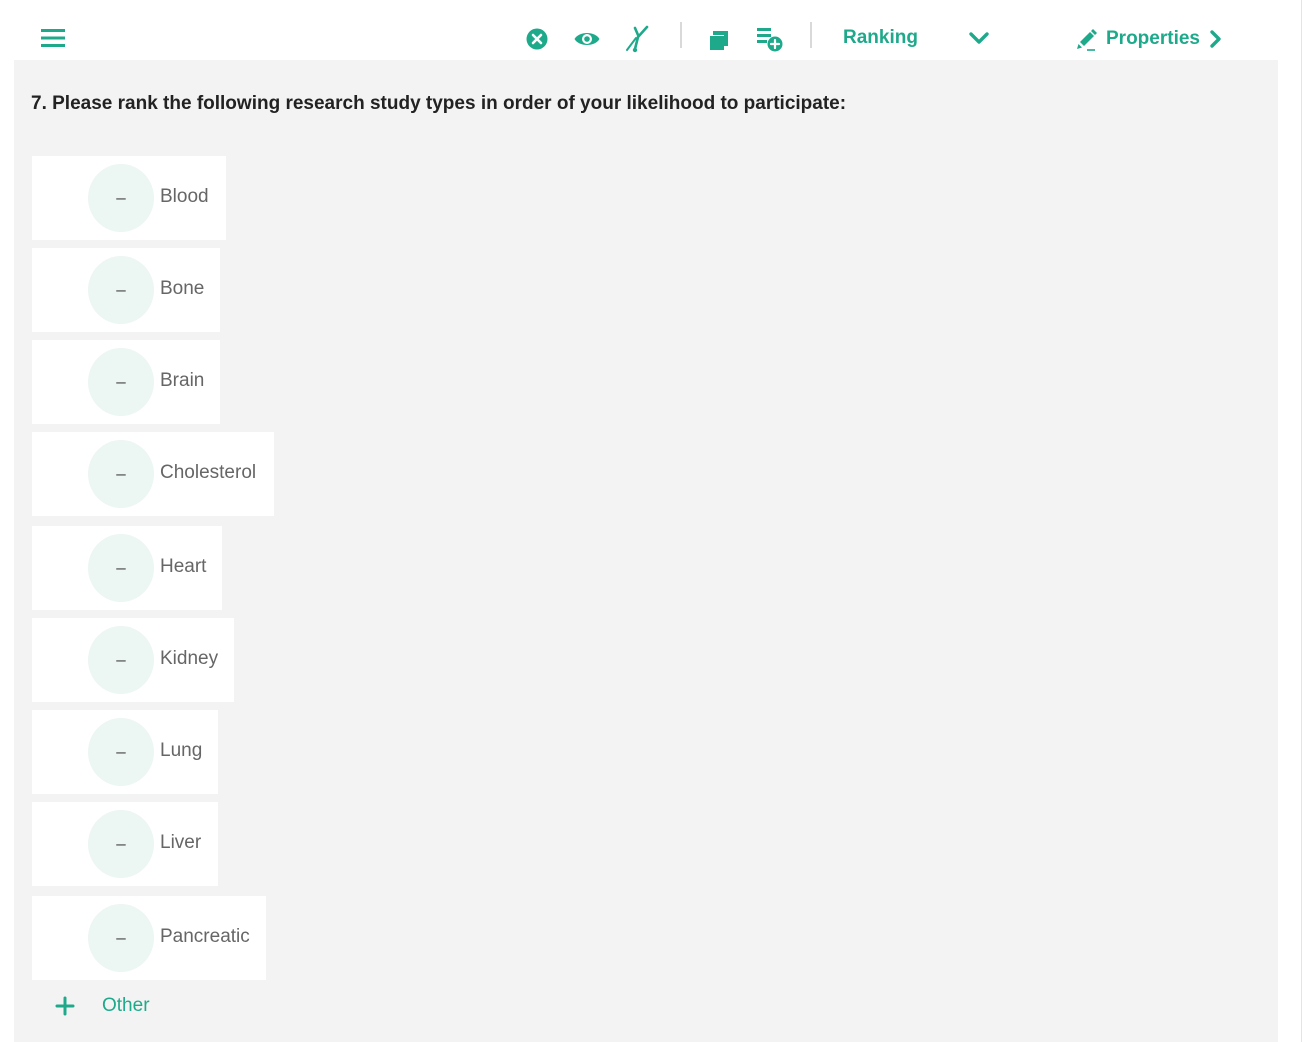 This screenshot has height=1042, width=1306. What do you see at coordinates (180, 843) in the screenshot?
I see `choice-label: Liver` at bounding box center [180, 843].